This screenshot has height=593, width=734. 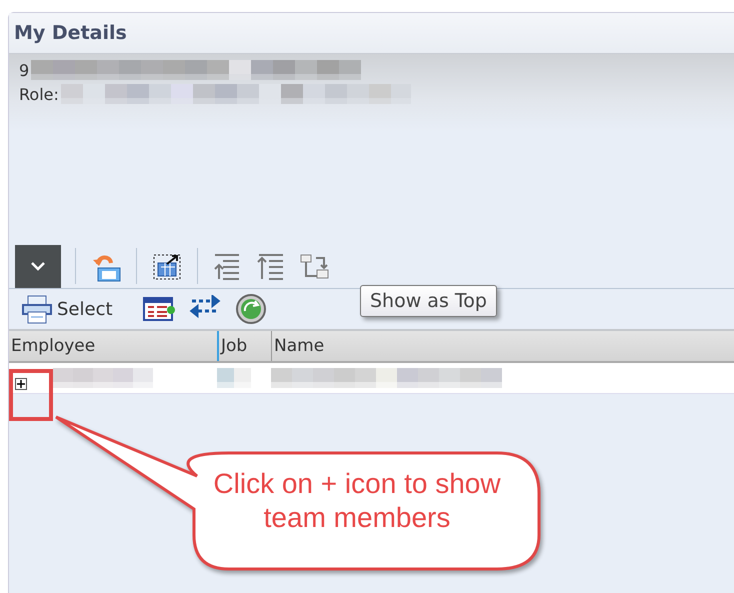 What do you see at coordinates (114, 346) in the screenshot?
I see `column-header: Employee` at bounding box center [114, 346].